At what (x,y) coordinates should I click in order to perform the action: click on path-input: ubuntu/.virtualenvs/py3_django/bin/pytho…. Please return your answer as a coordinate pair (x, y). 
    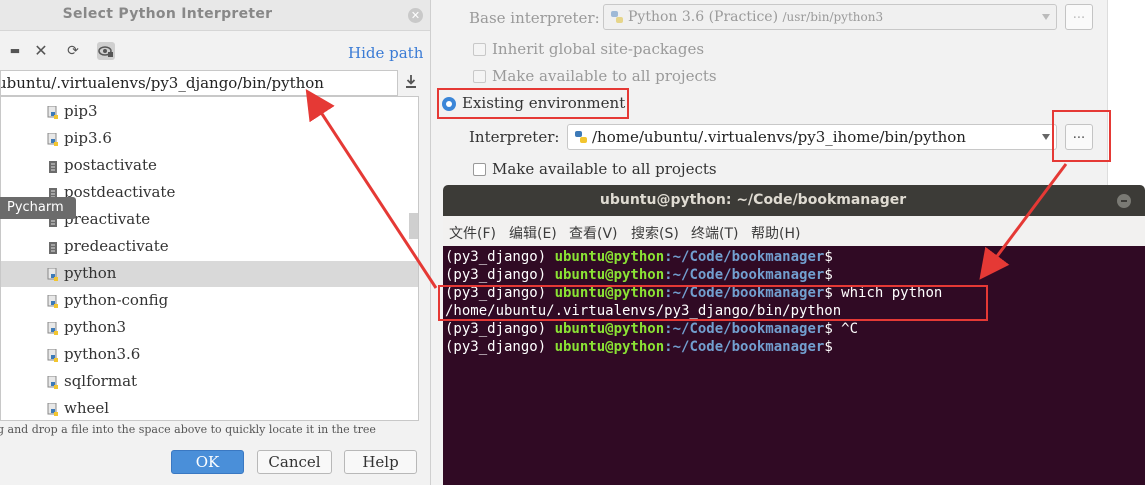
    Looking at the image, I should click on (199, 83).